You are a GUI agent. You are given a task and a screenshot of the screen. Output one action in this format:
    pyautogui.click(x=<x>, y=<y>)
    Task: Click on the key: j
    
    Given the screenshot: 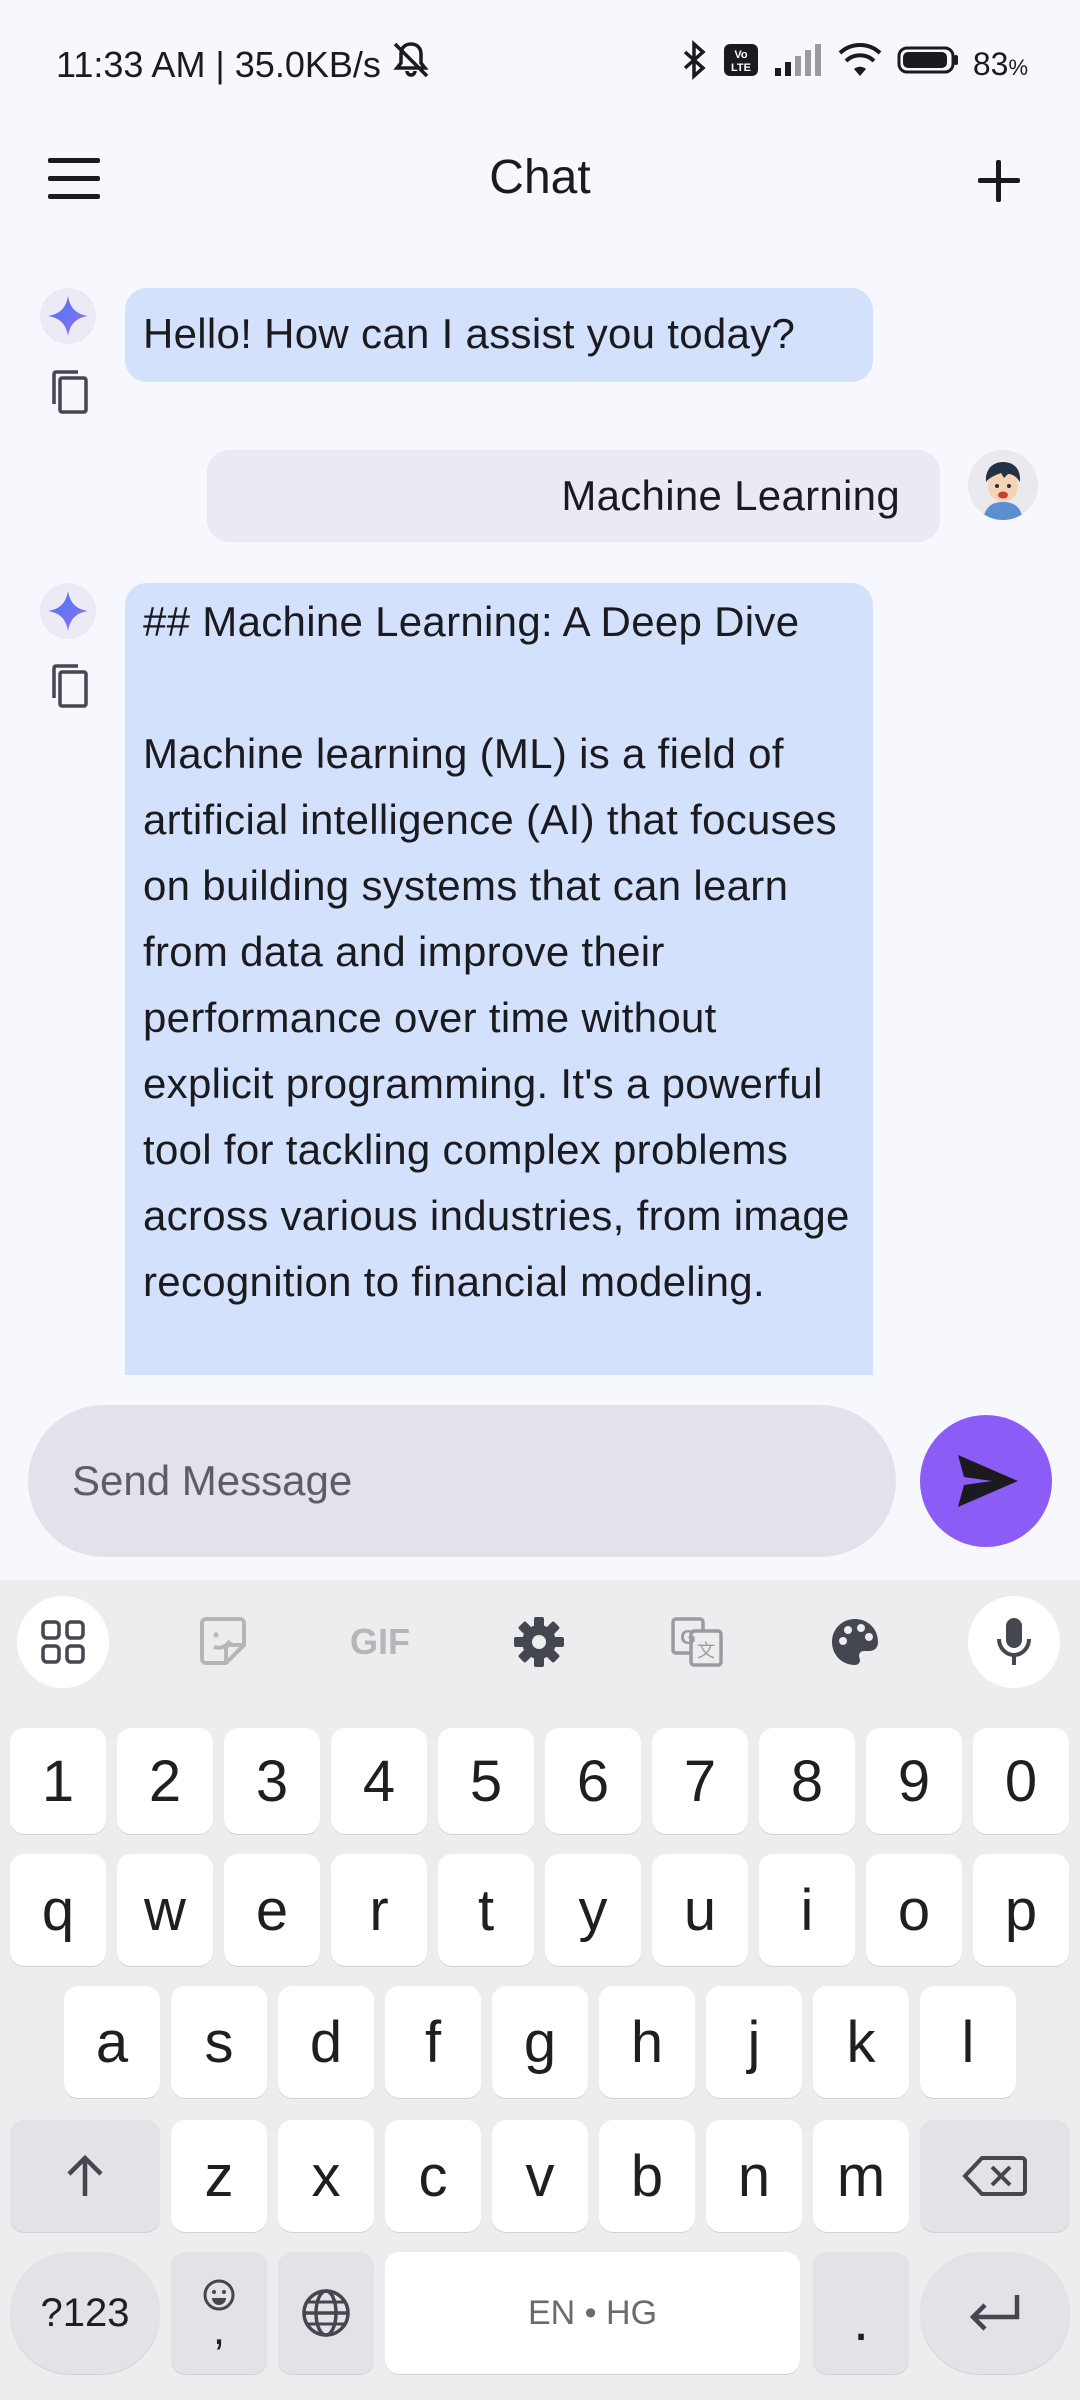 What is the action you would take?
    pyautogui.click(x=754, y=2042)
    